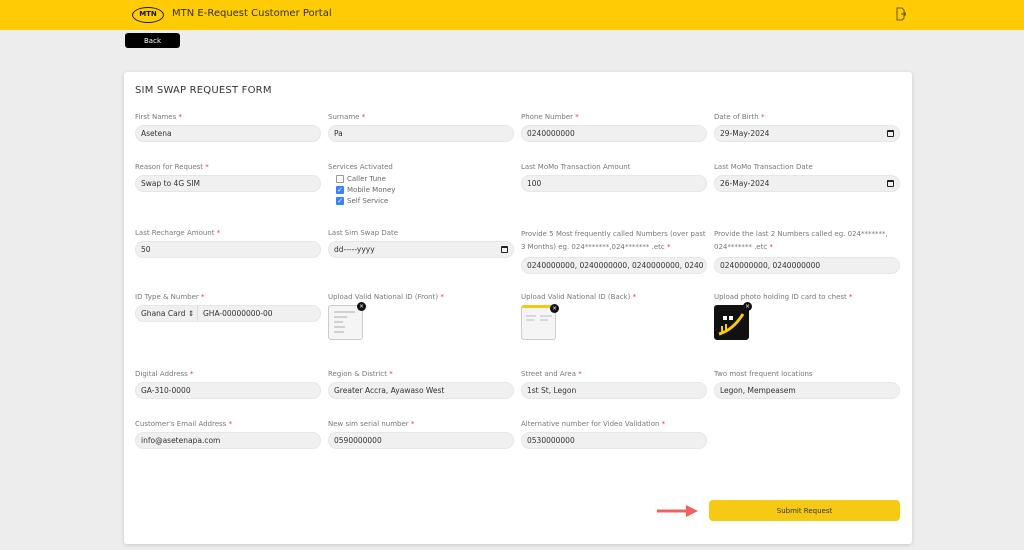  I want to click on swap-date-value: dd-----yyyy, so click(354, 249).